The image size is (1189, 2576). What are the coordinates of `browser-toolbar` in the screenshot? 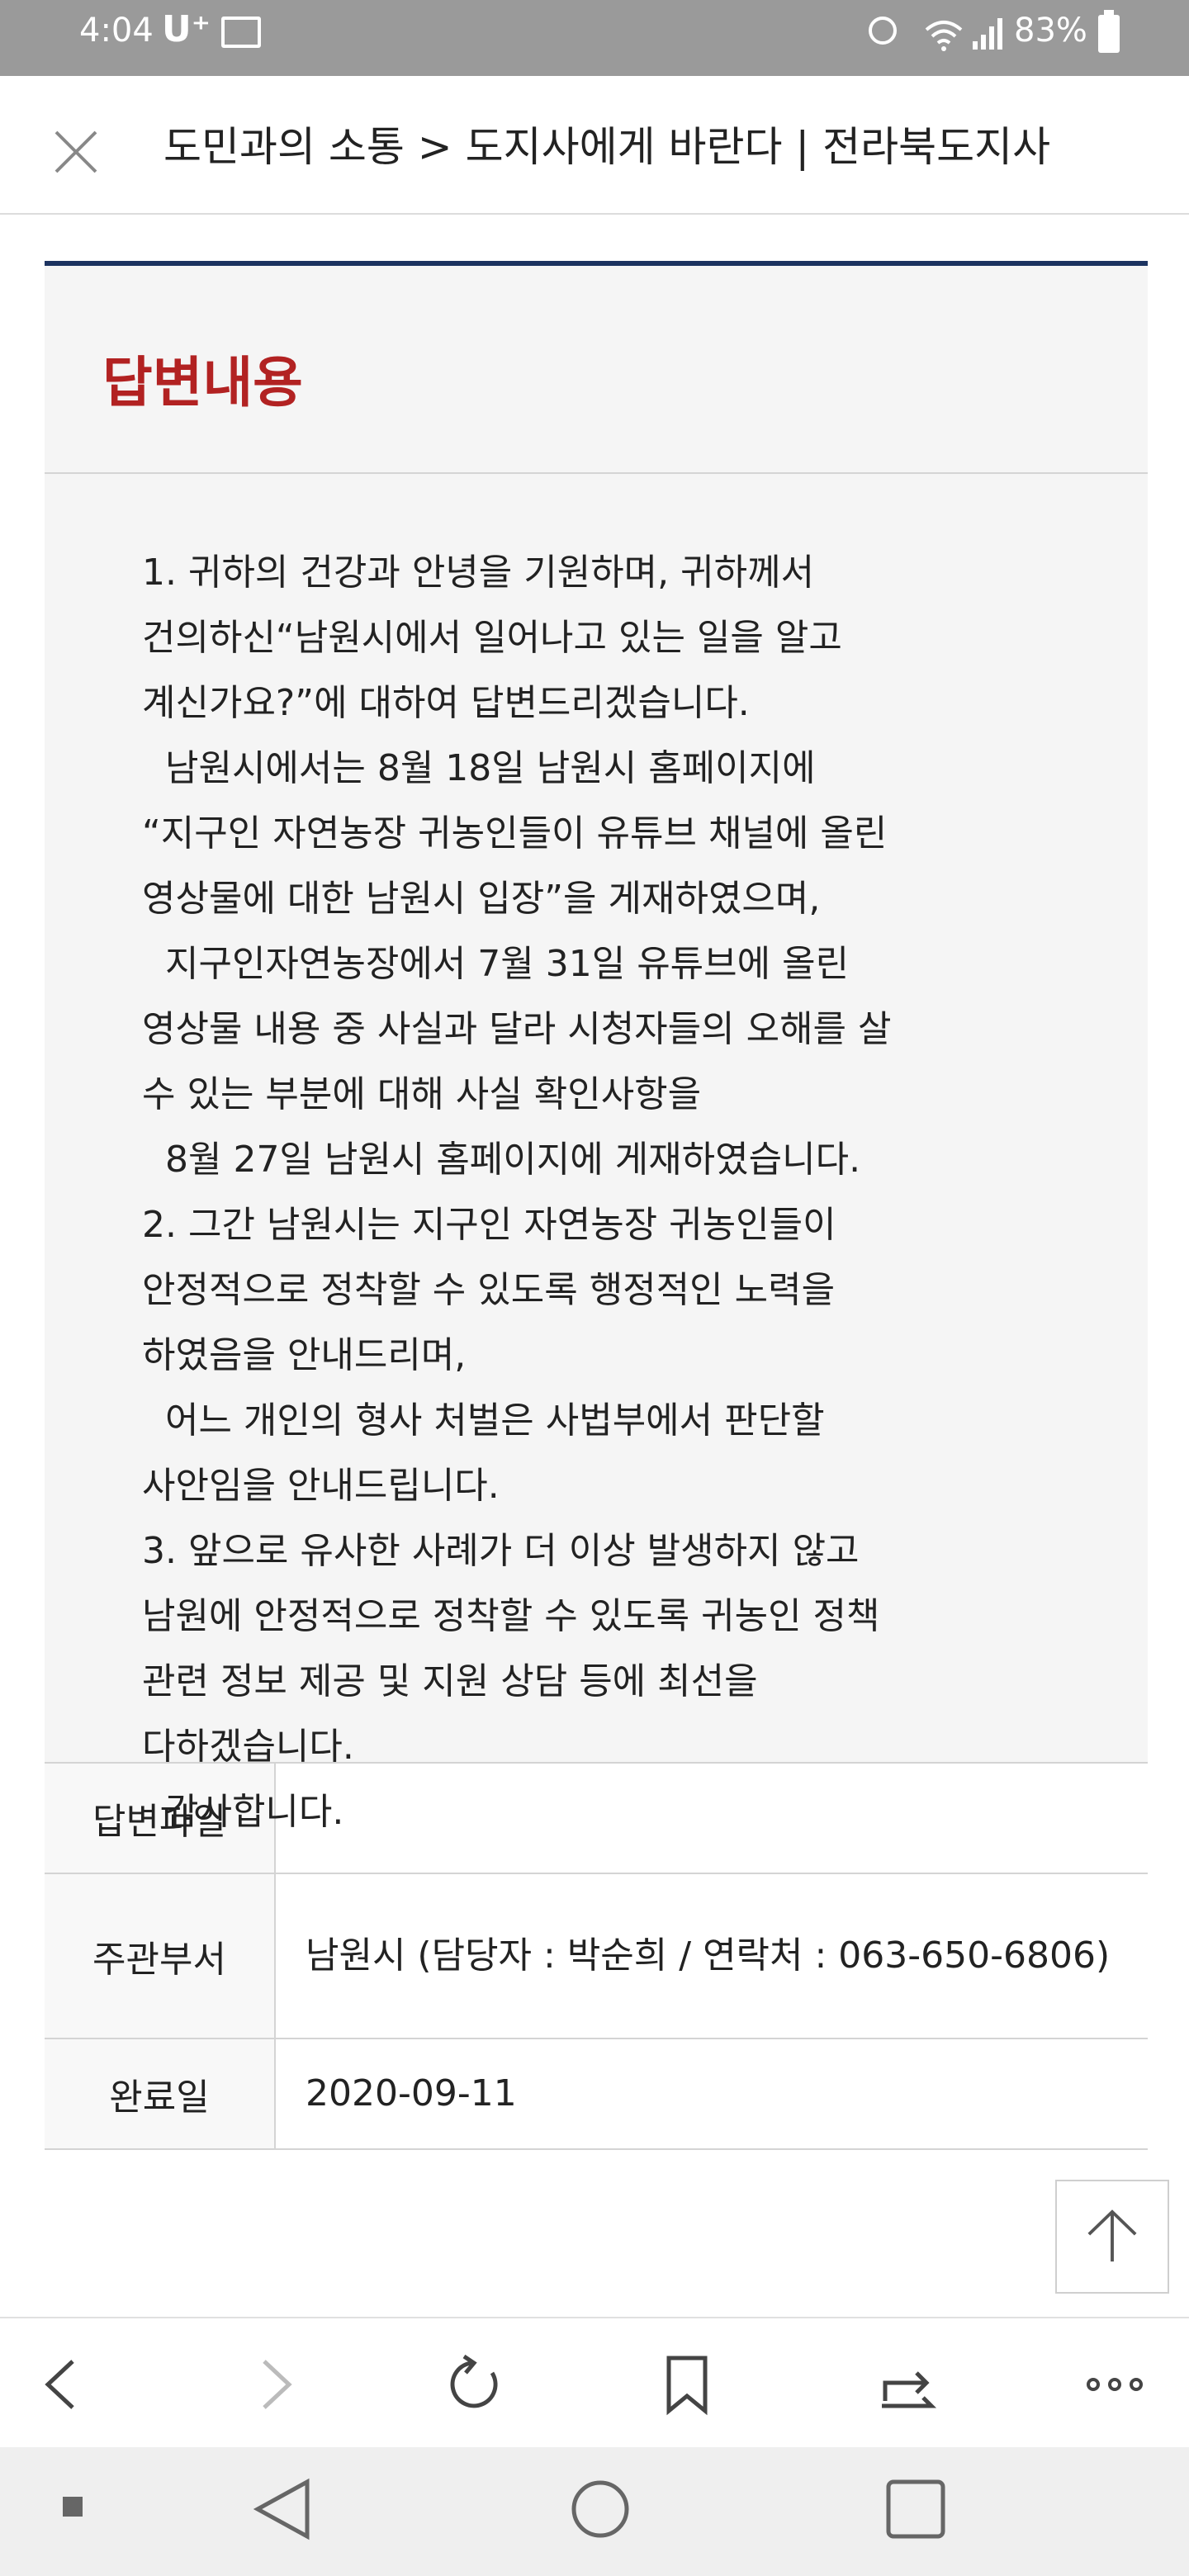 It's located at (594, 2383).